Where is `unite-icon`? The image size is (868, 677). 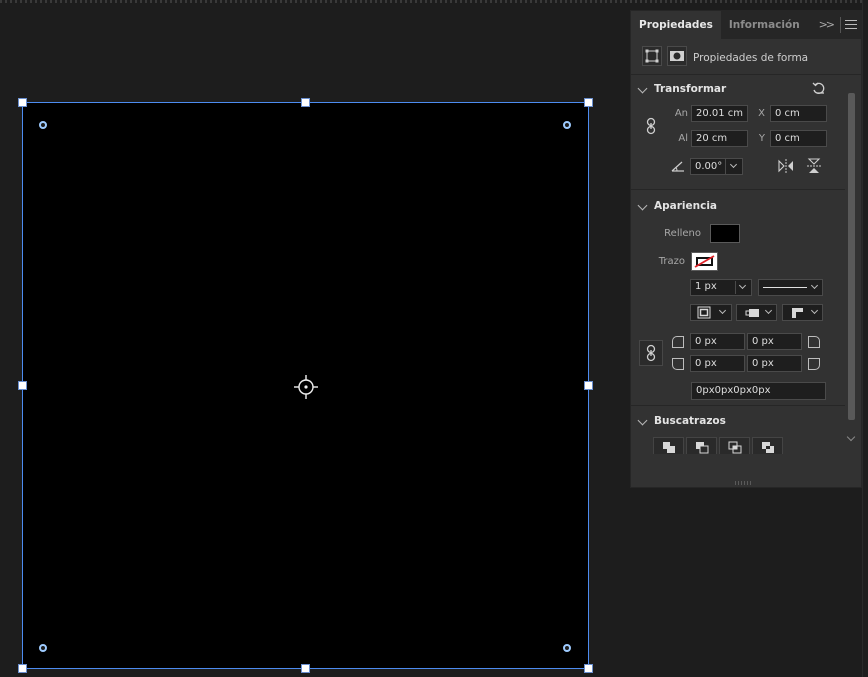
unite-icon is located at coordinates (669, 447).